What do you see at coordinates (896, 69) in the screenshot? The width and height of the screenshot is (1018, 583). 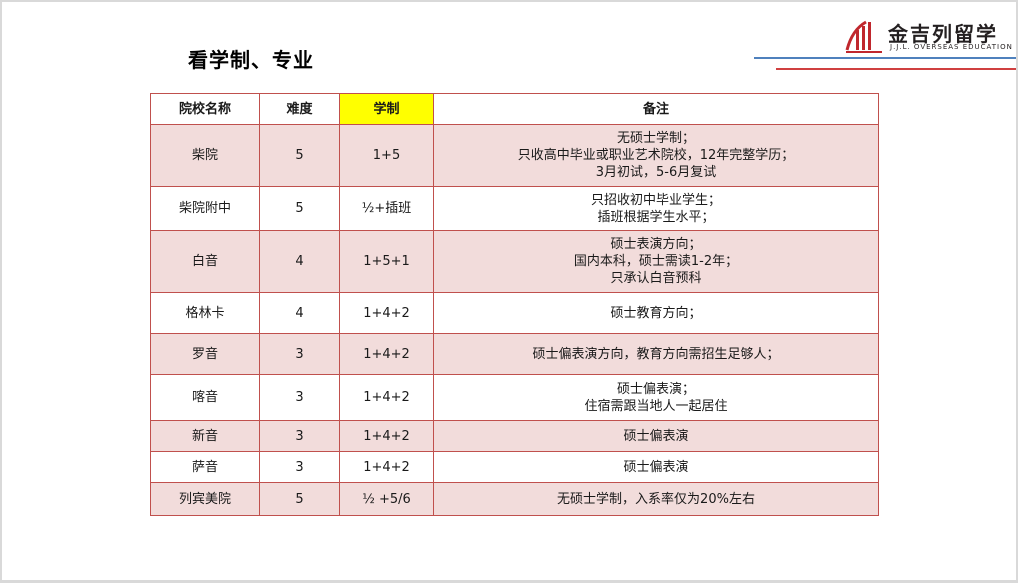 I see `header-rule-red` at bounding box center [896, 69].